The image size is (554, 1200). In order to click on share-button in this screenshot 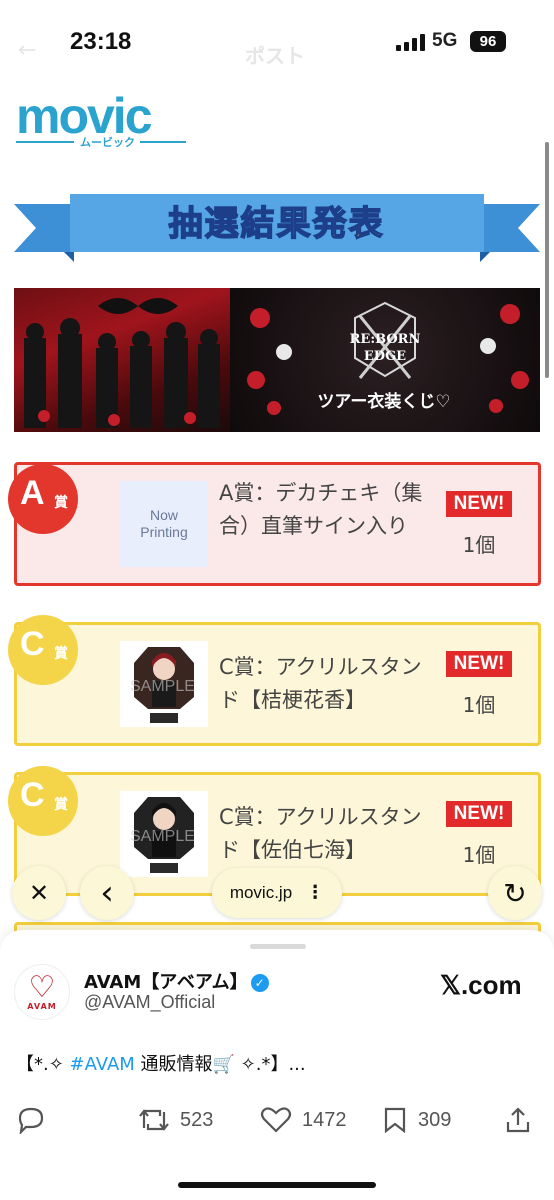, I will do `click(518, 1120)`.